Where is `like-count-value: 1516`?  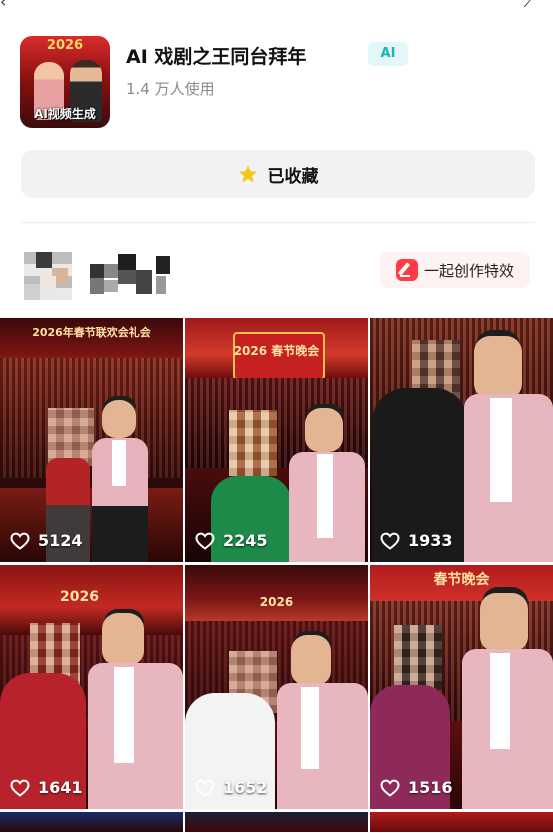
like-count-value: 1516 is located at coordinates (430, 787).